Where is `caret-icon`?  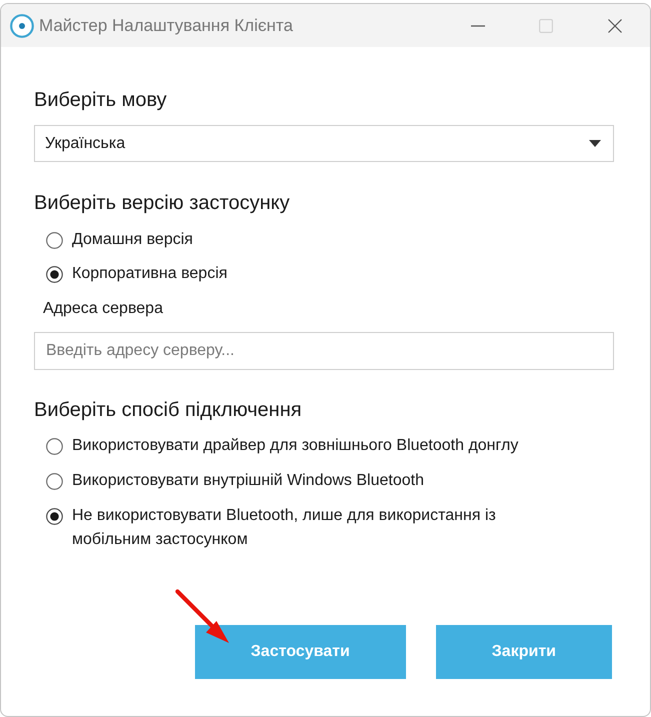 caret-icon is located at coordinates (595, 143).